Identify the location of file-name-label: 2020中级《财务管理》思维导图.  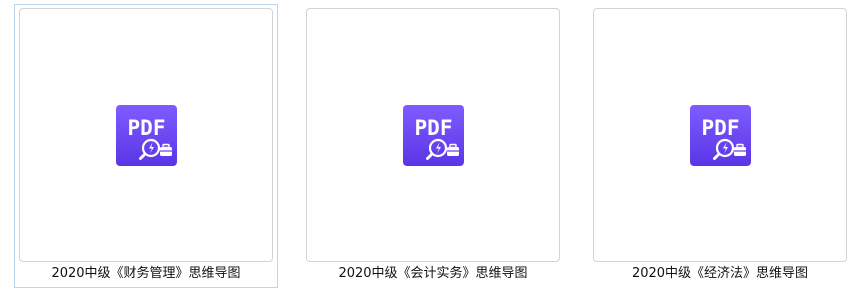
(146, 273).